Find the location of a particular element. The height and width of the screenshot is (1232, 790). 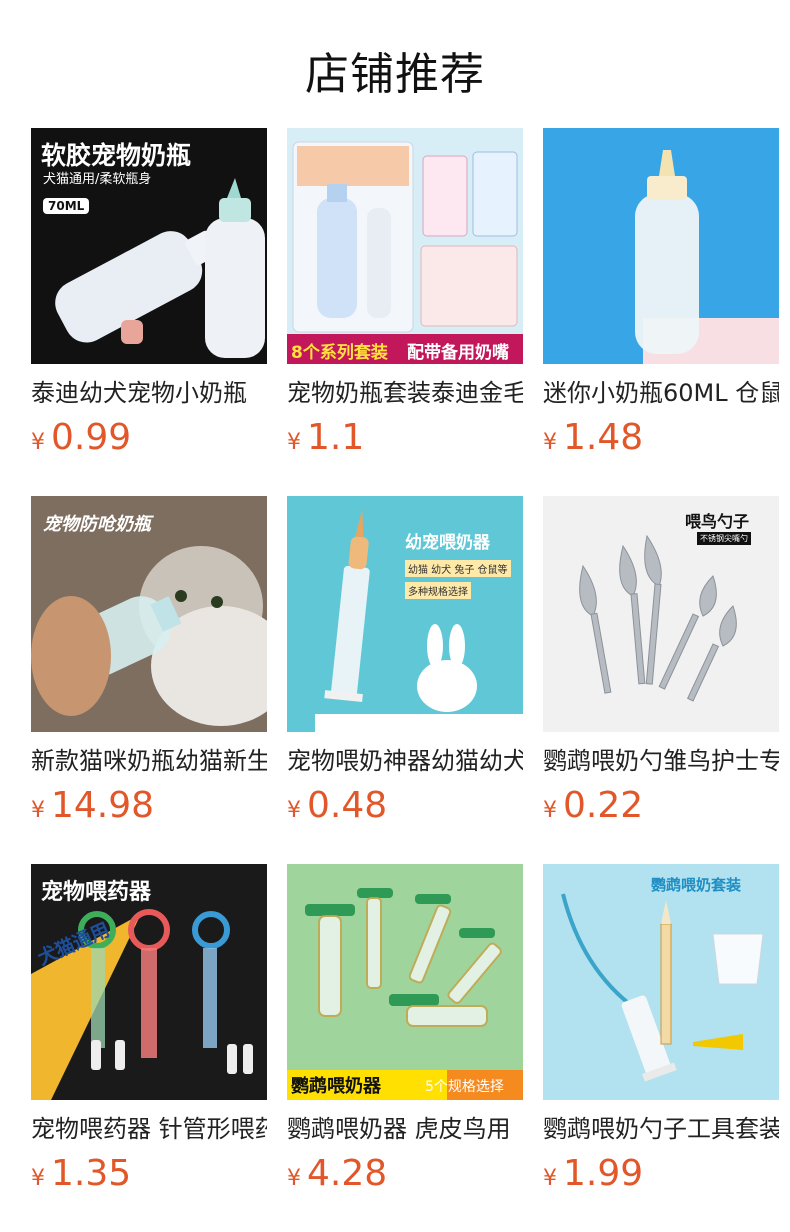

product-card: 迷你小奶瓶60ML 仓鼠 ¥1.48 is located at coordinates (661, 294).